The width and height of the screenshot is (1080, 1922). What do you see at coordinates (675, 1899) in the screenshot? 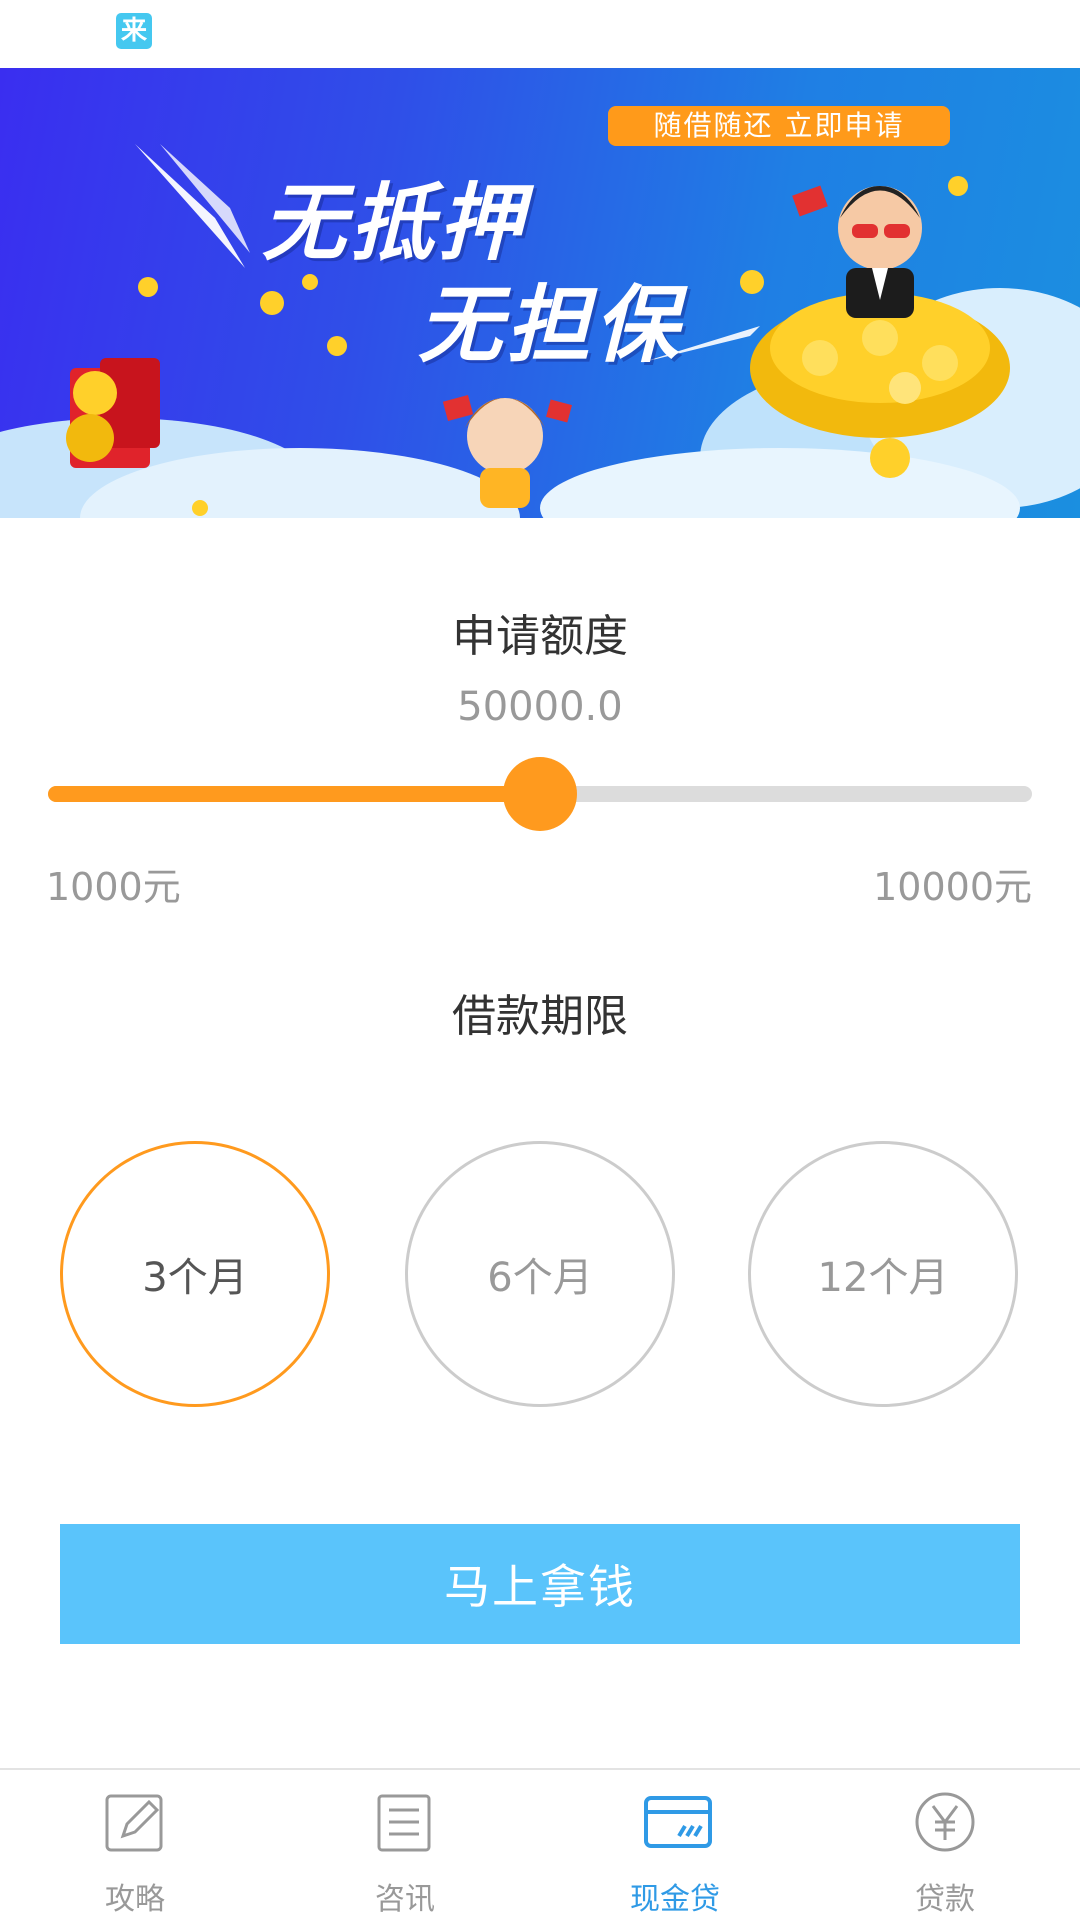
I see `tab-label: 现金贷` at bounding box center [675, 1899].